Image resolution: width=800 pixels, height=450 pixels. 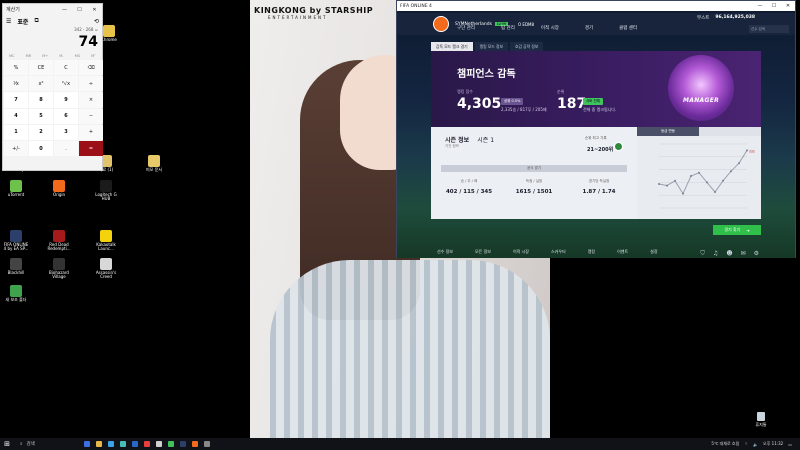 I want to click on calculator-task-icon, so click(x=159, y=444).